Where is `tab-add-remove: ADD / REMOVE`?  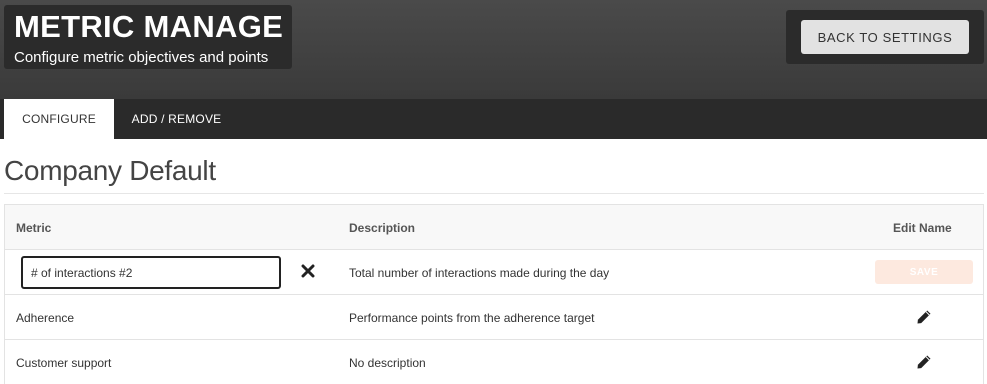 tab-add-remove: ADD / REMOVE is located at coordinates (176, 119).